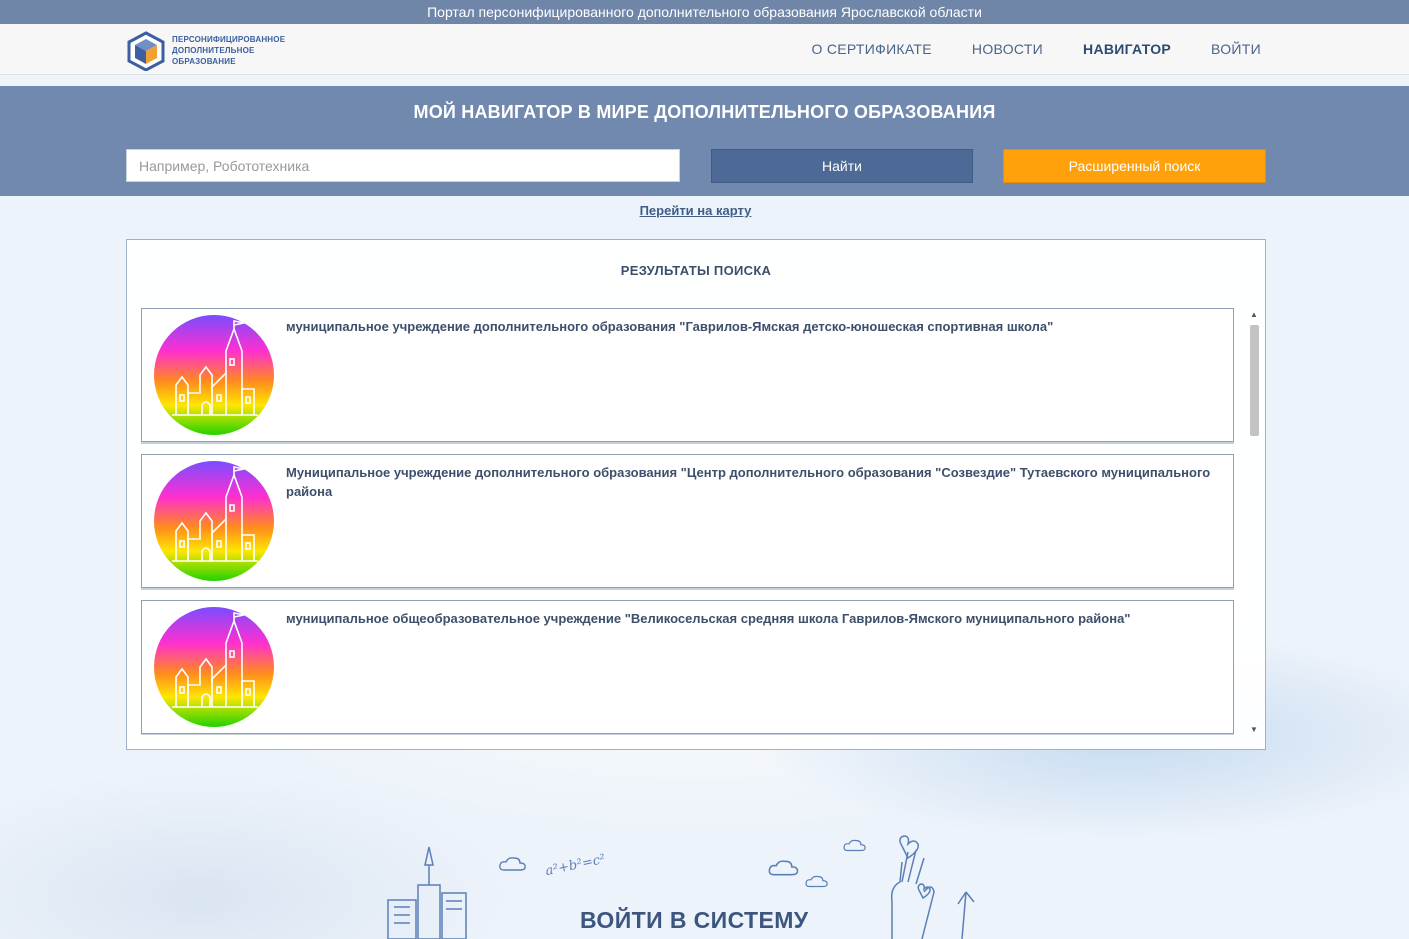 Image resolution: width=1409 pixels, height=939 pixels. What do you see at coordinates (1254, 522) in the screenshot?
I see `results-scrollbar: ▲ ▼` at bounding box center [1254, 522].